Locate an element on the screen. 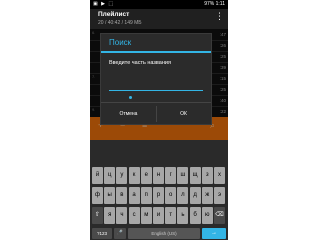 The height and width of the screenshot is (240, 320). search-dialog: Поиск Введите часть названия Отмена ОК is located at coordinates (156, 79).